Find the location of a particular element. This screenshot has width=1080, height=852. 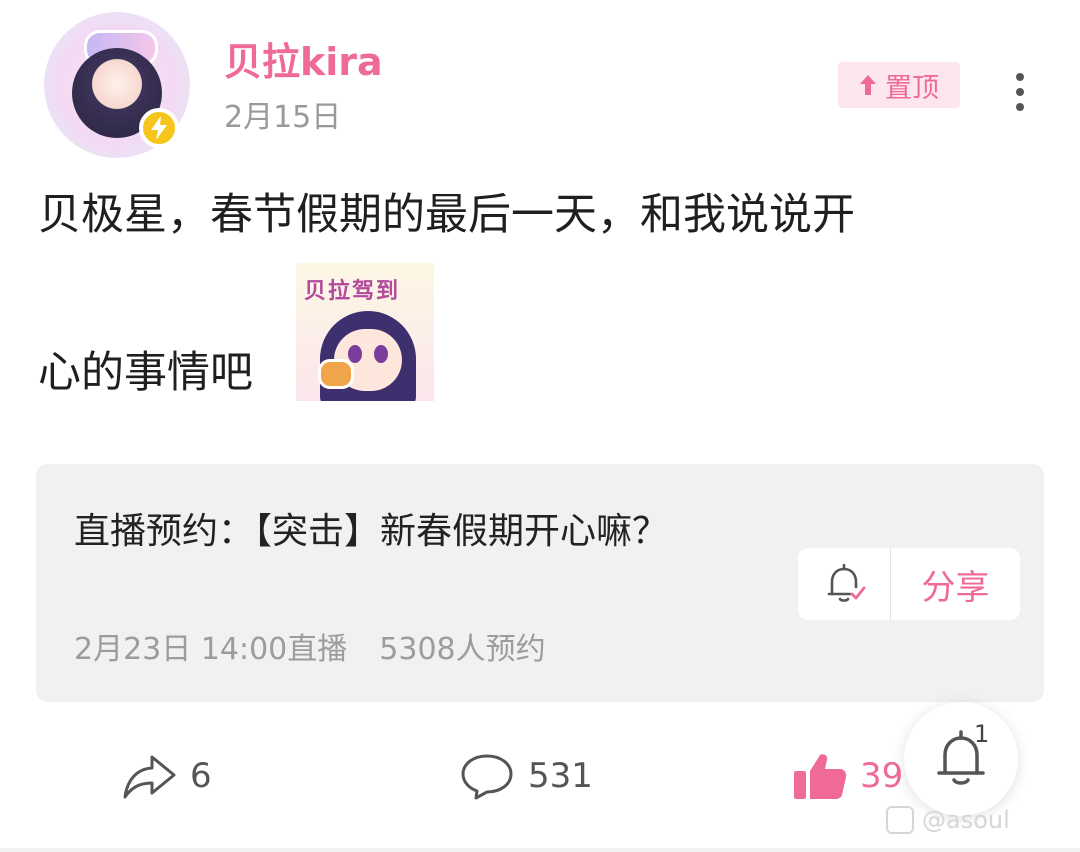

bell-check-icon is located at coordinates (846, 582).